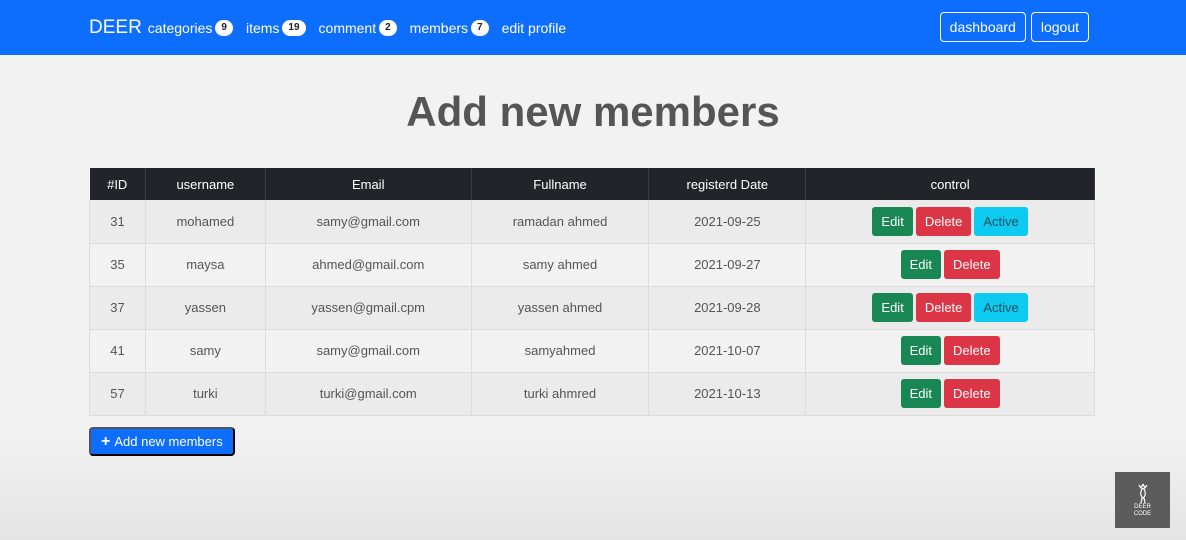 The width and height of the screenshot is (1186, 540). What do you see at coordinates (168, 441) in the screenshot?
I see `add-button-label: Add new members` at bounding box center [168, 441].